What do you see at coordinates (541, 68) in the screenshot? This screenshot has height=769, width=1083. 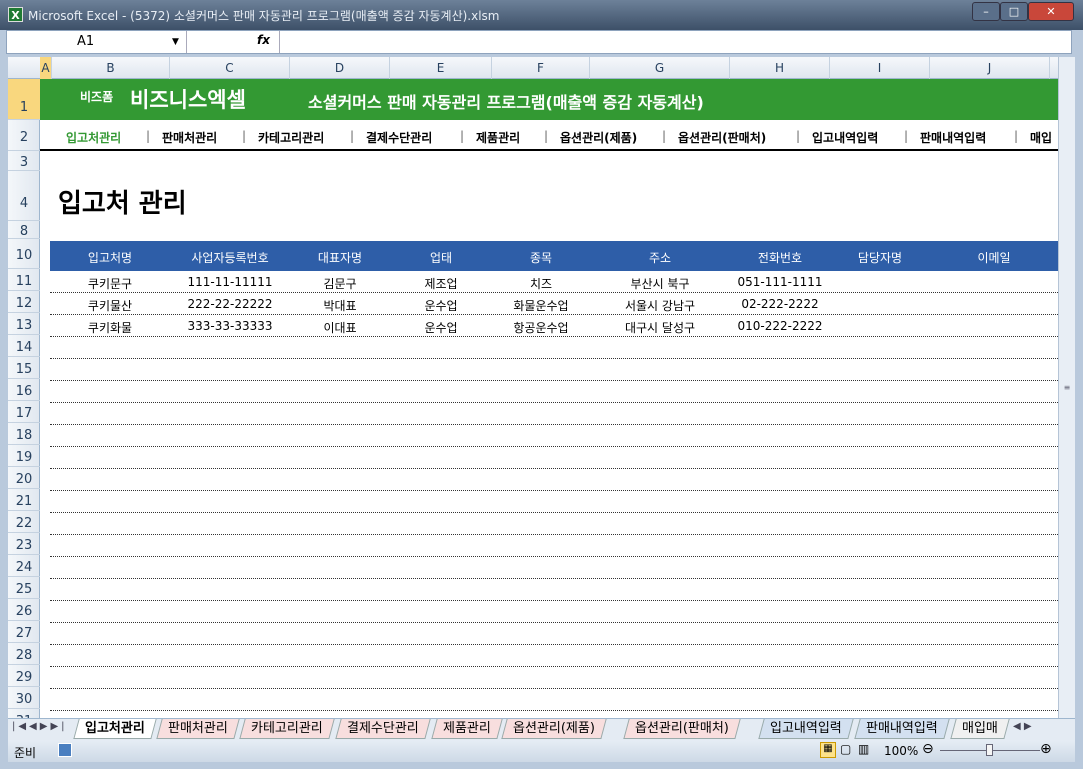 I see `column-header-f: F` at bounding box center [541, 68].